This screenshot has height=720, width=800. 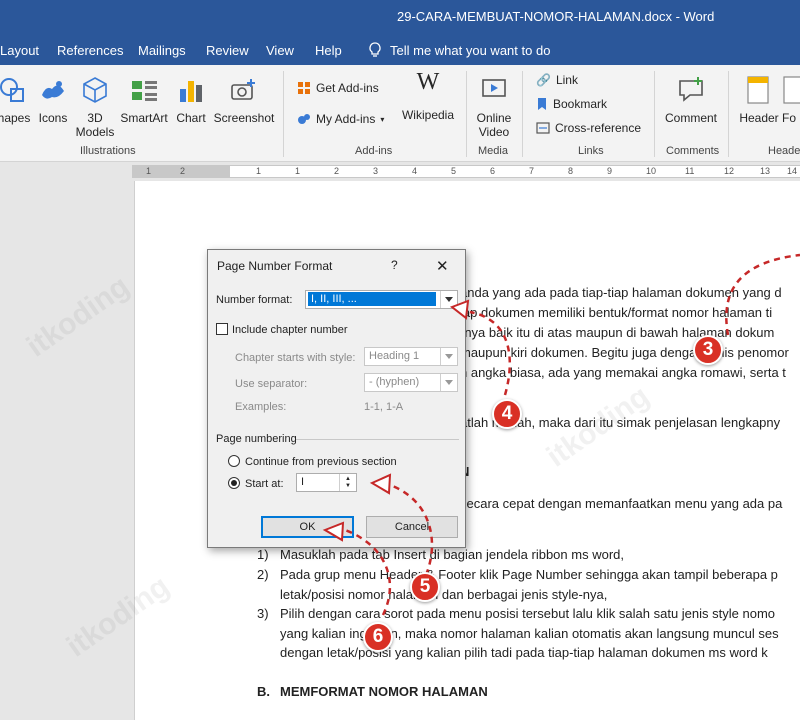 I want to click on header-button: Header, so click(x=759, y=100).